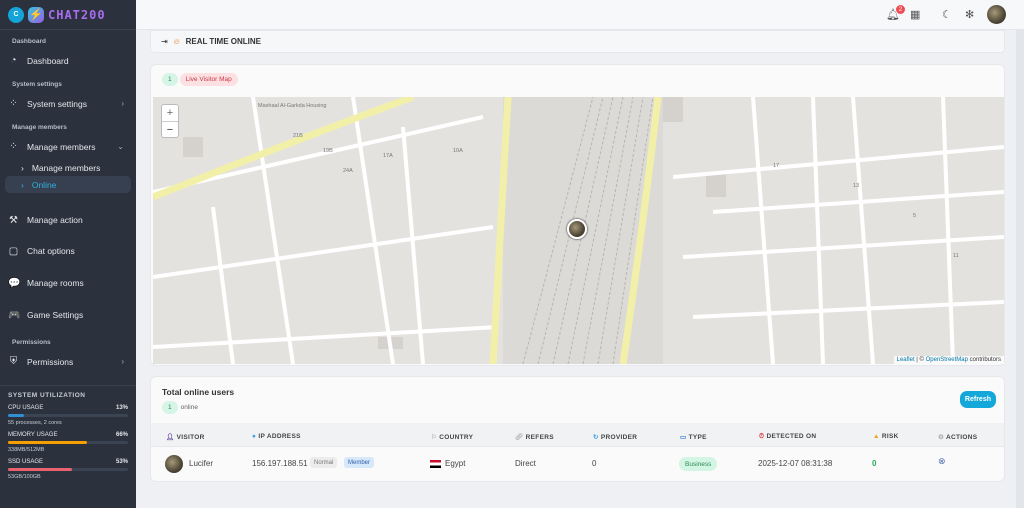 This screenshot has width=1024, height=508. I want to click on attribution-sep: | ©, so click(920, 360).